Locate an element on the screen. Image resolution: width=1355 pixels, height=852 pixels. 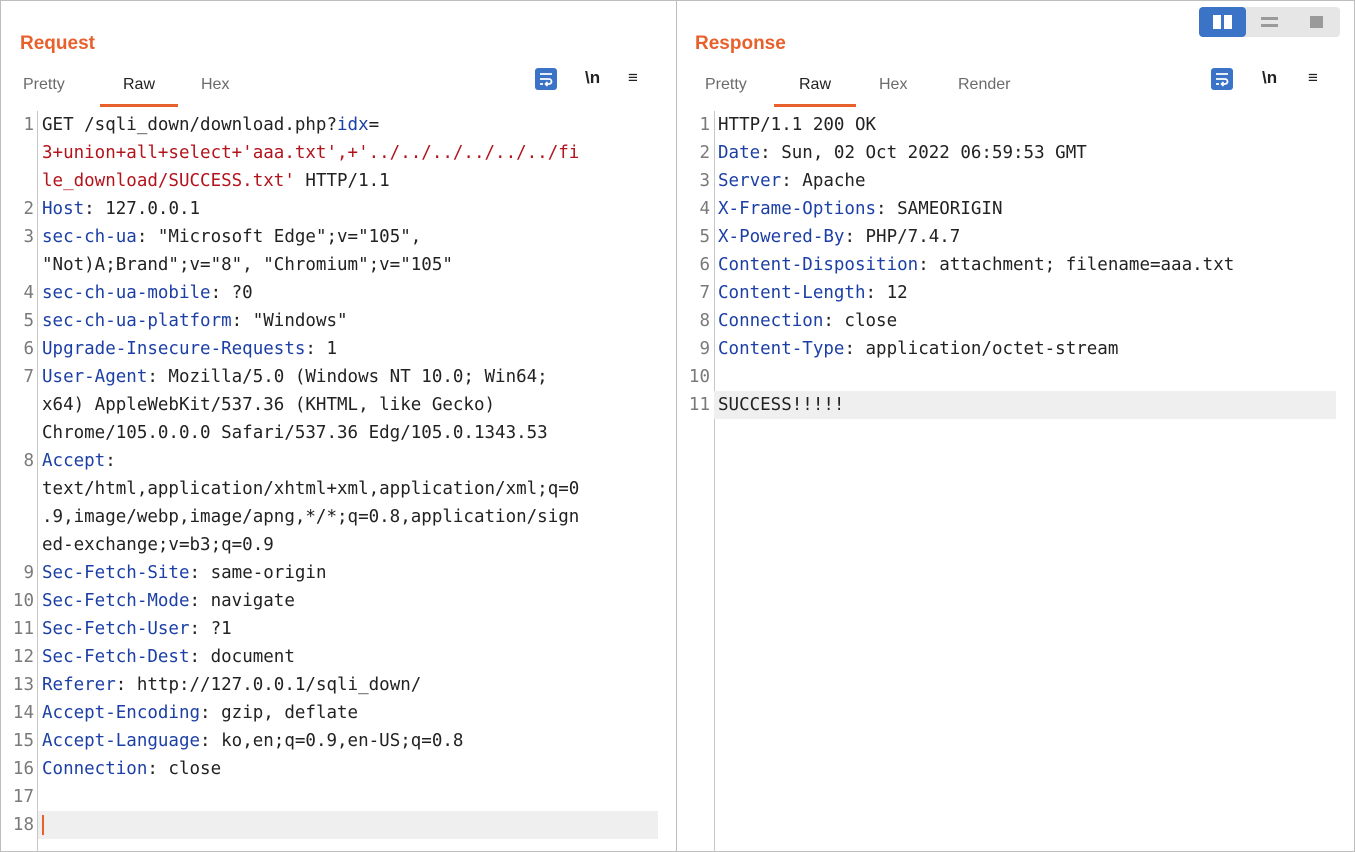
code-line: ed-exchange;v=b3;q=0.9 is located at coordinates (329, 545).